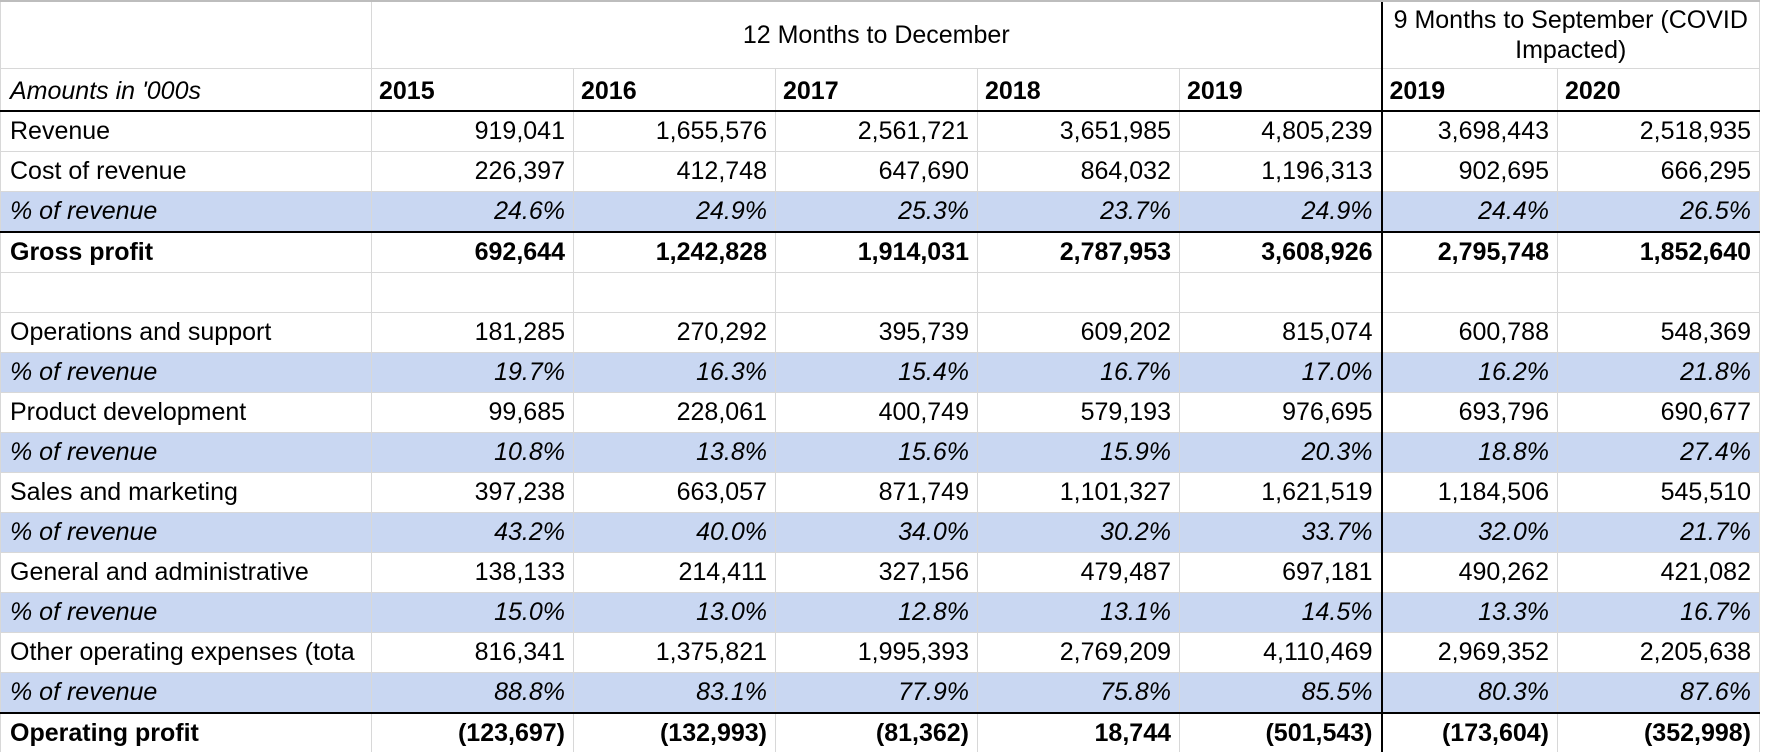  Describe the element at coordinates (1658, 252) in the screenshot. I see `value-cell: 1,852,640` at that location.